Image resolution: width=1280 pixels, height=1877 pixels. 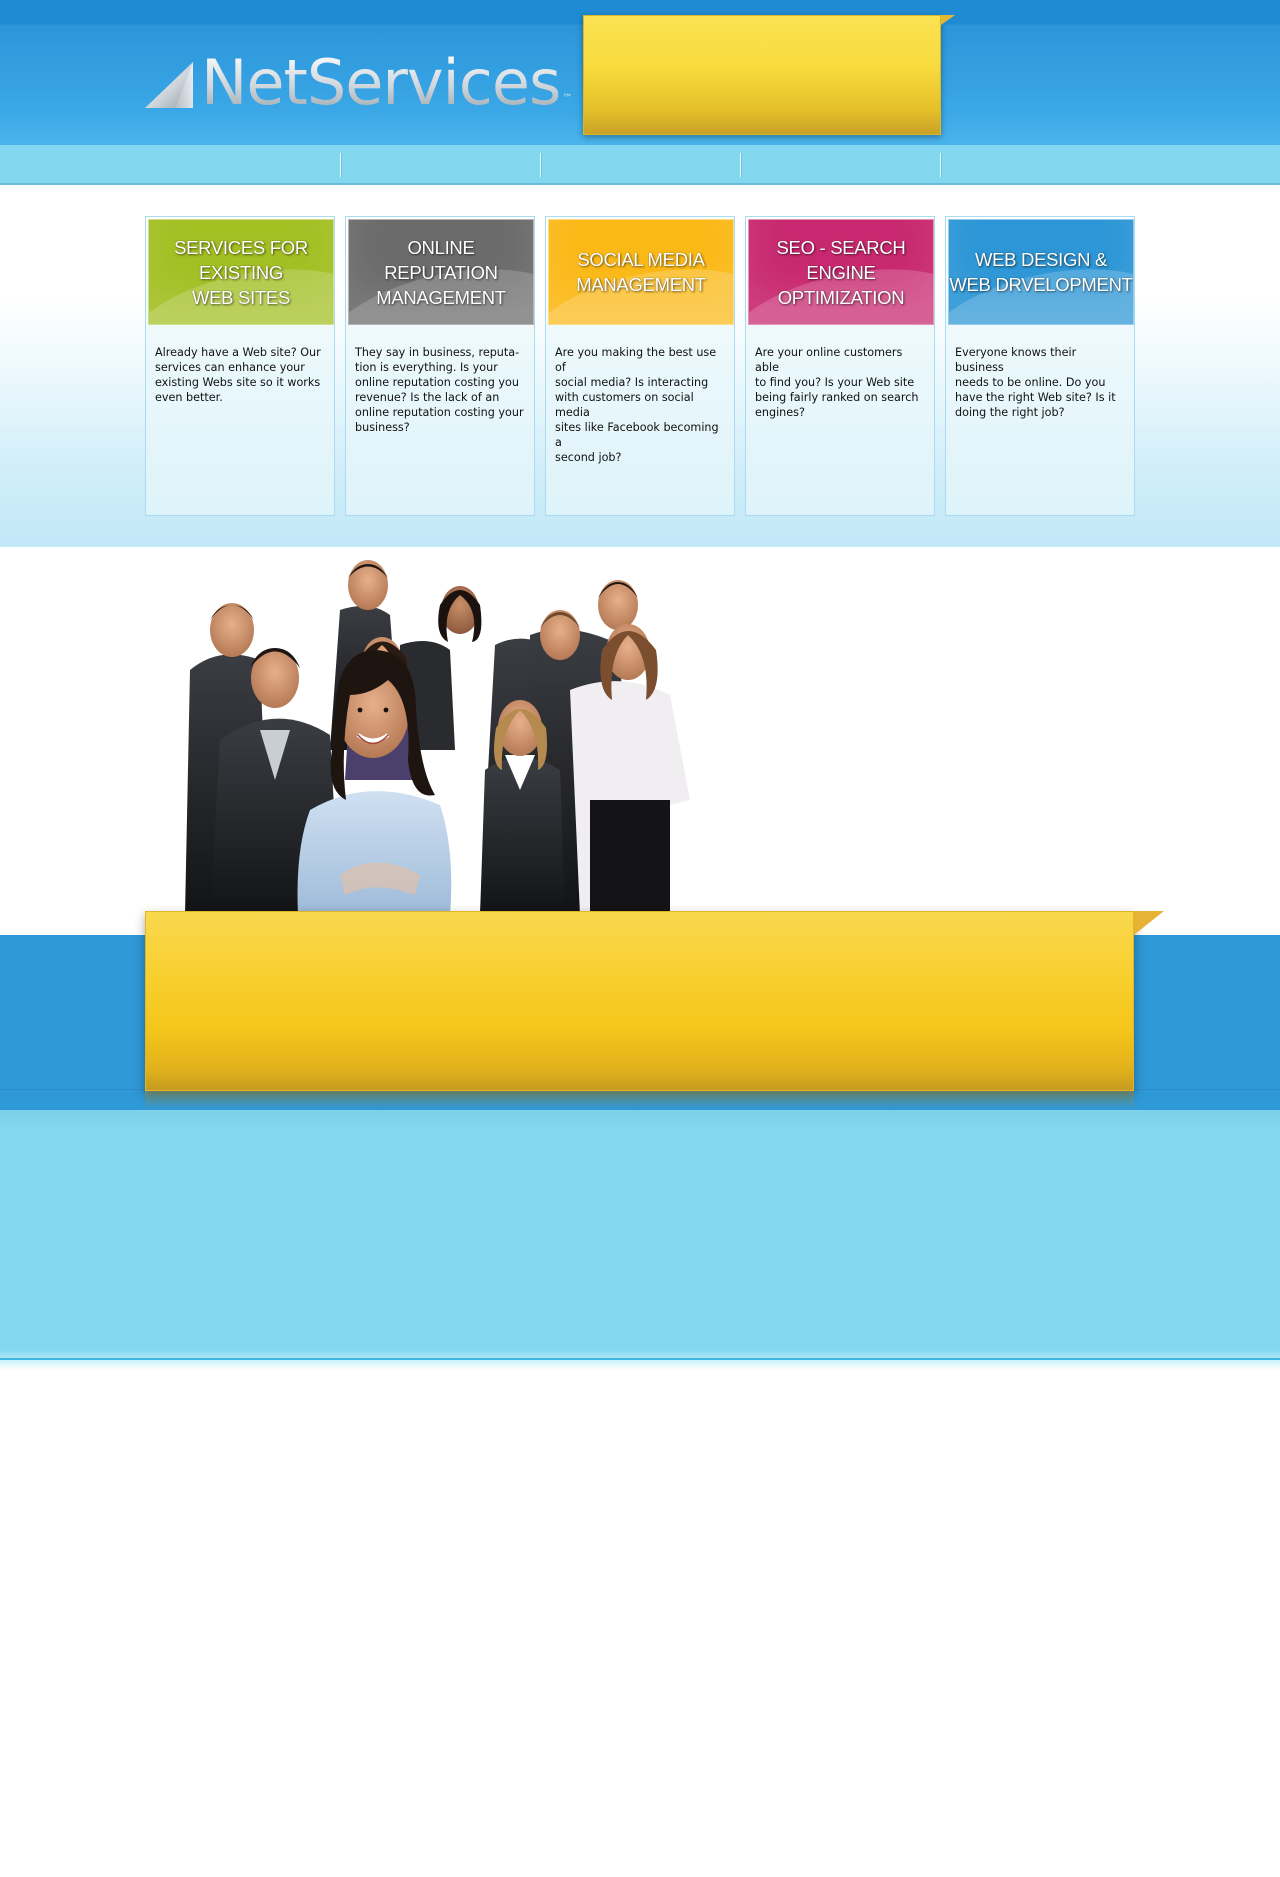 I want to click on feature-note-fold, so click(x=1149, y=923).